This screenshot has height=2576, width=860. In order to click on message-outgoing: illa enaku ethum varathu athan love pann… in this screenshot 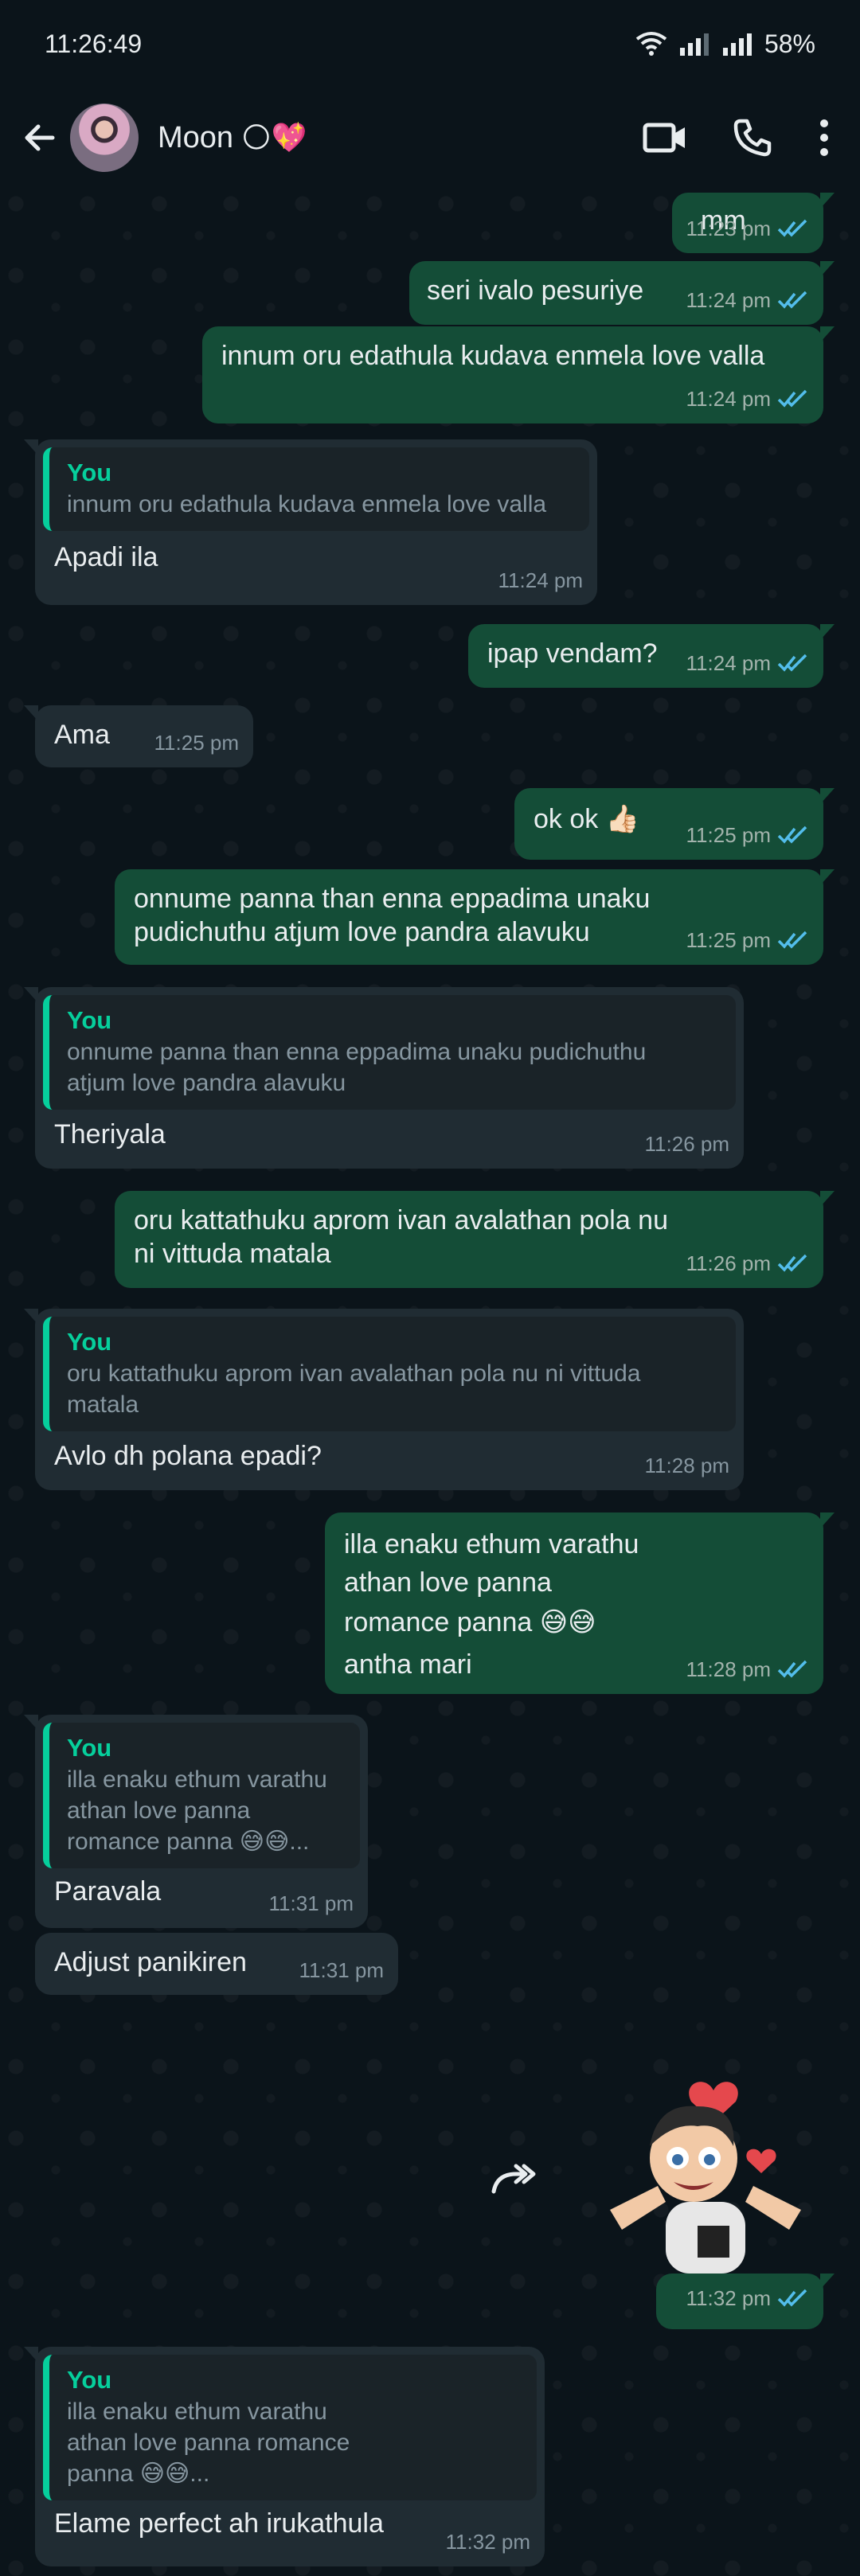, I will do `click(580, 1603)`.